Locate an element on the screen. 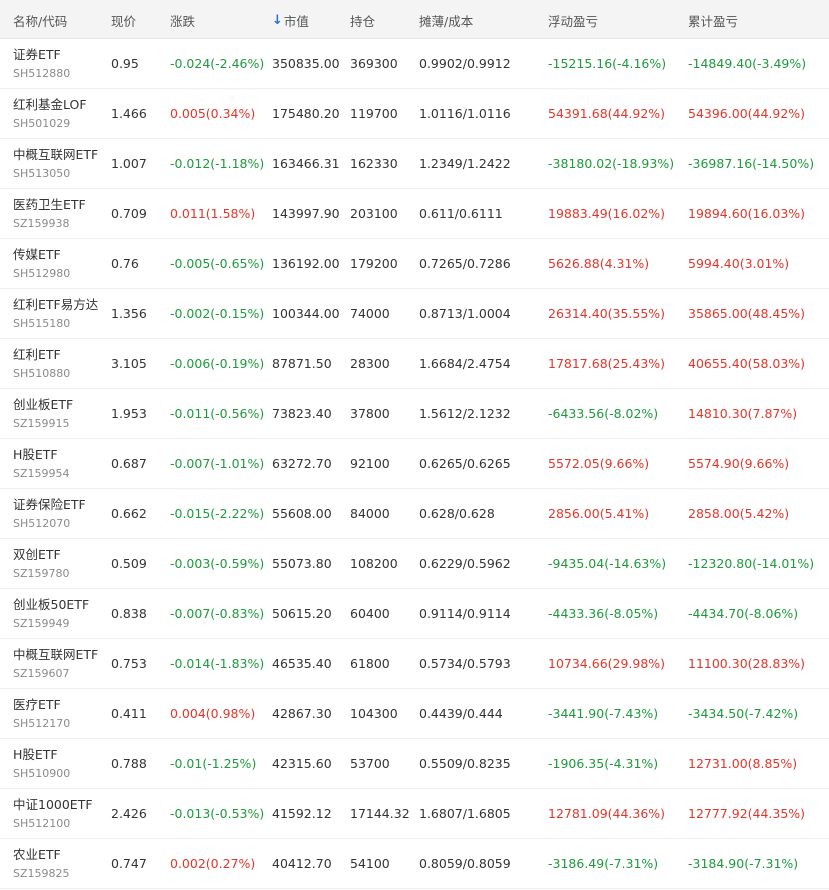 The width and height of the screenshot is (829, 890). market-value-cell: 42867.30 is located at coordinates (302, 713).